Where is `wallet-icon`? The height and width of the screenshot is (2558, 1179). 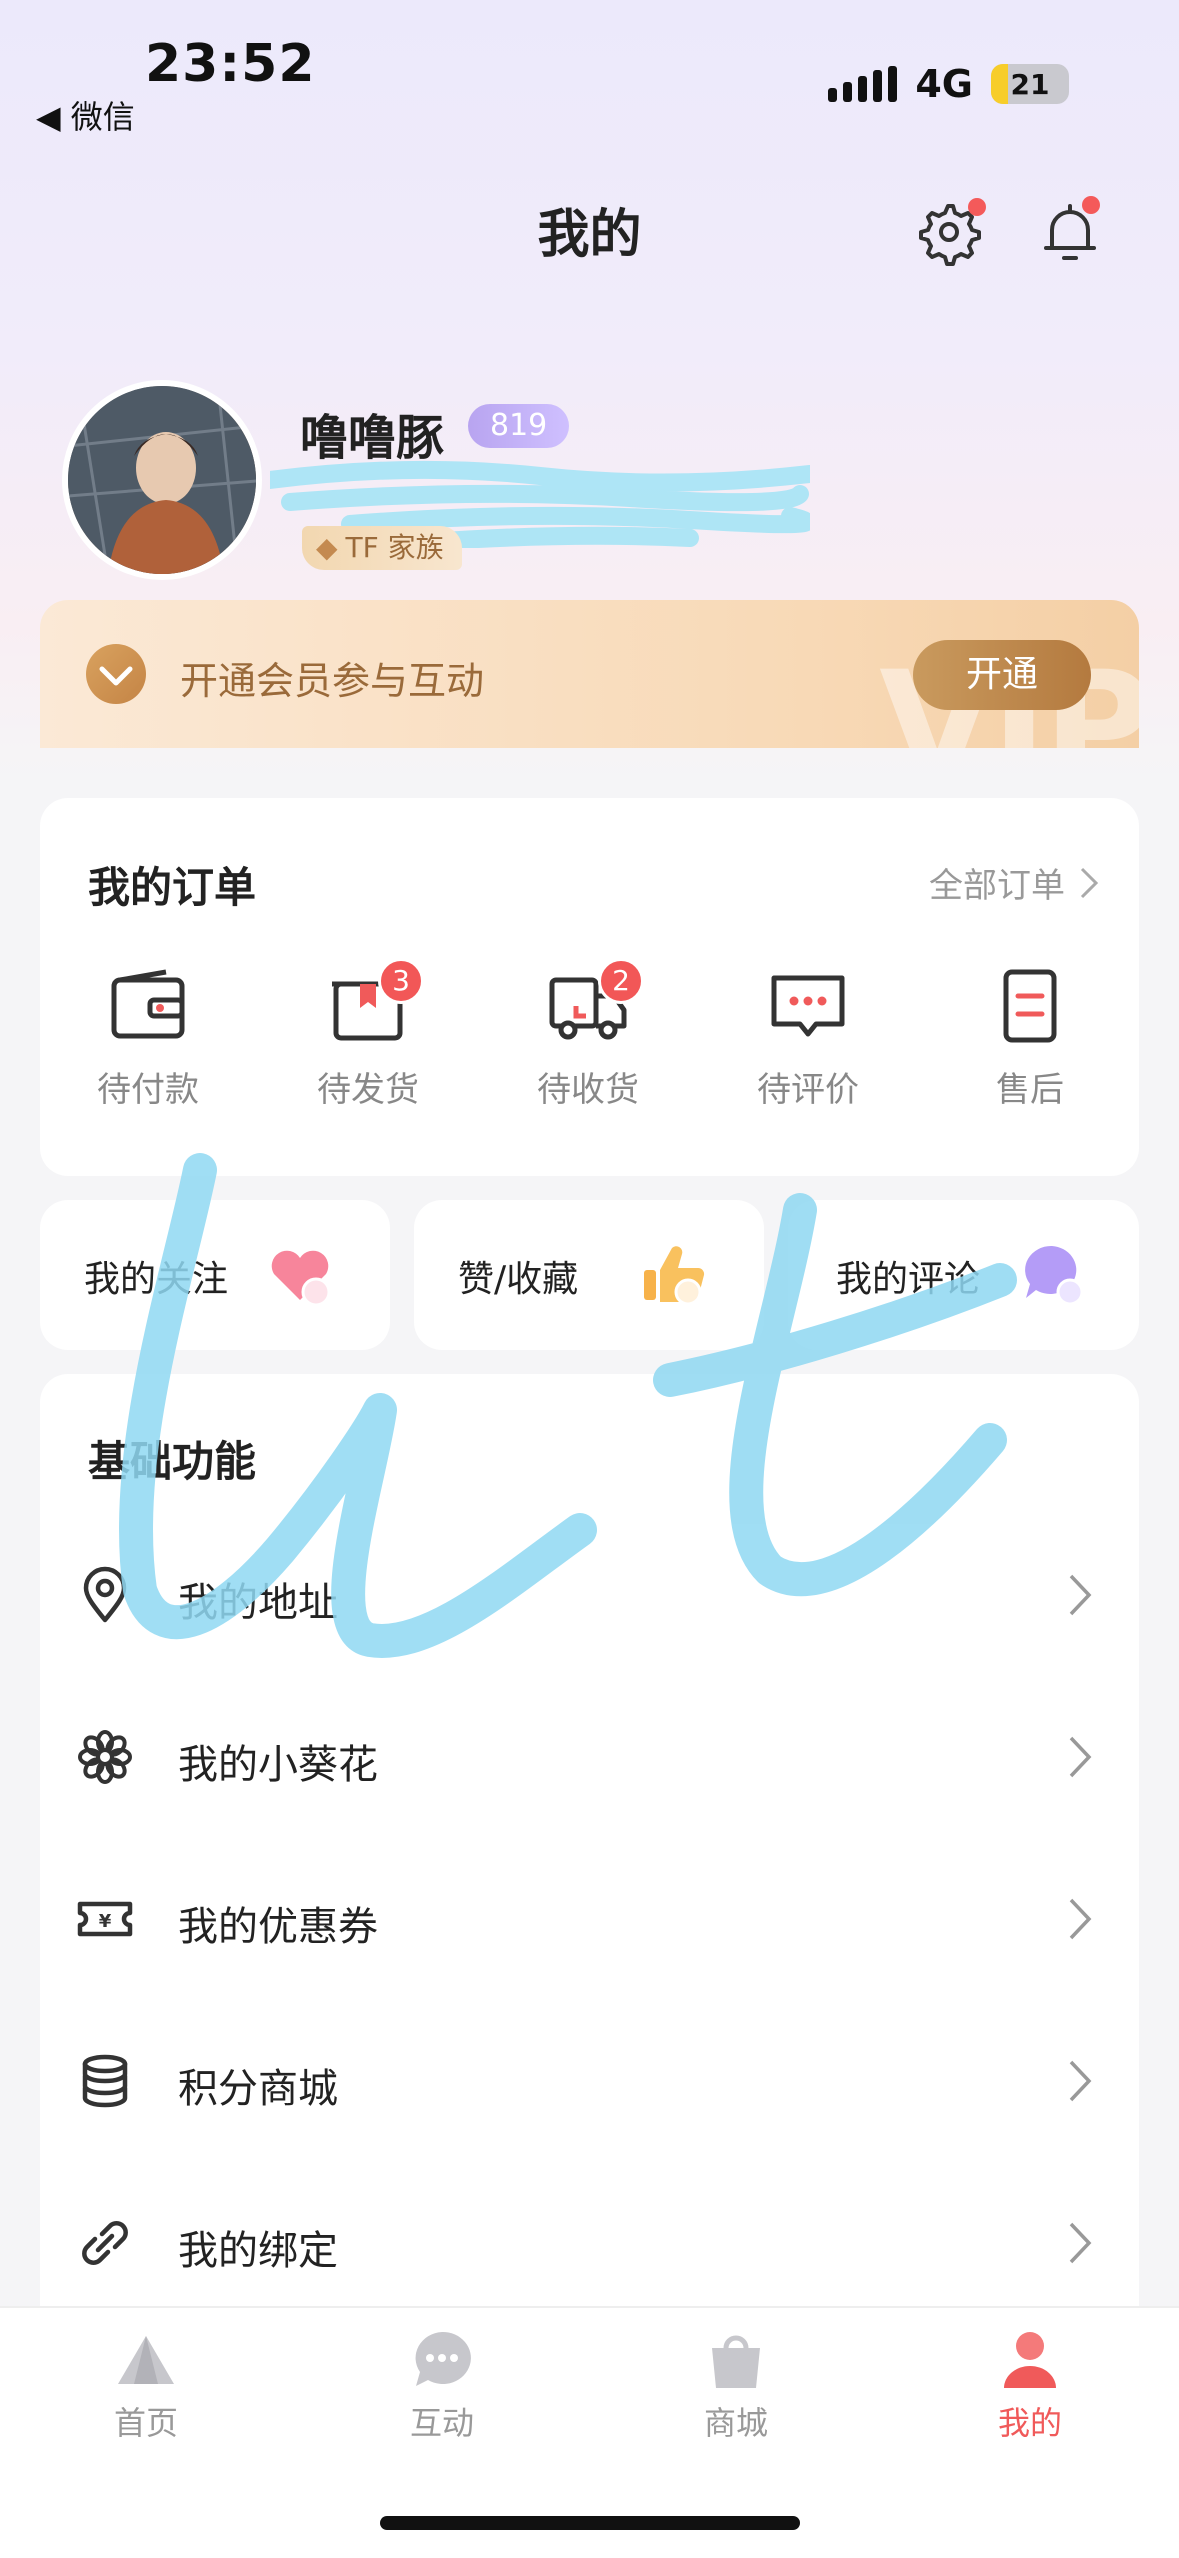
wallet-icon is located at coordinates (148, 1004).